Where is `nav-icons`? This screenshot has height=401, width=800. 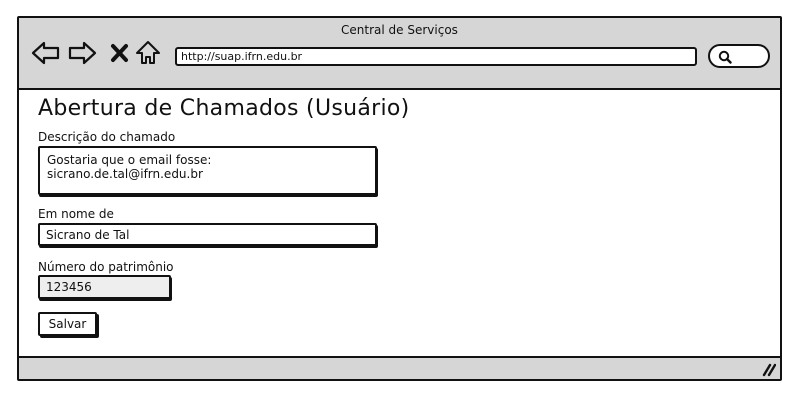
nav-icons is located at coordinates (106, 53).